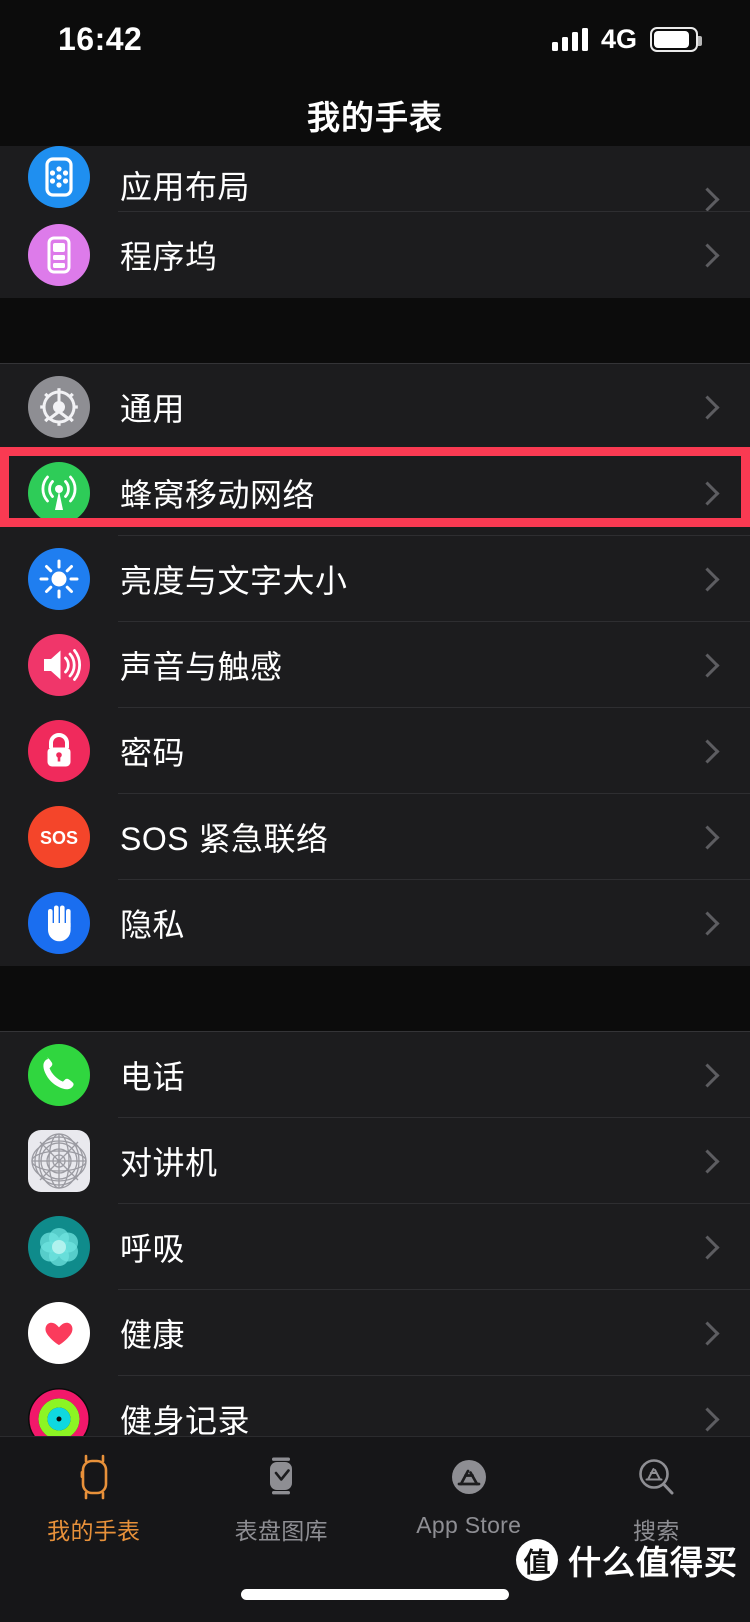  I want to click on list-item-sounds-haptics: 声音与触感, so click(375, 665).